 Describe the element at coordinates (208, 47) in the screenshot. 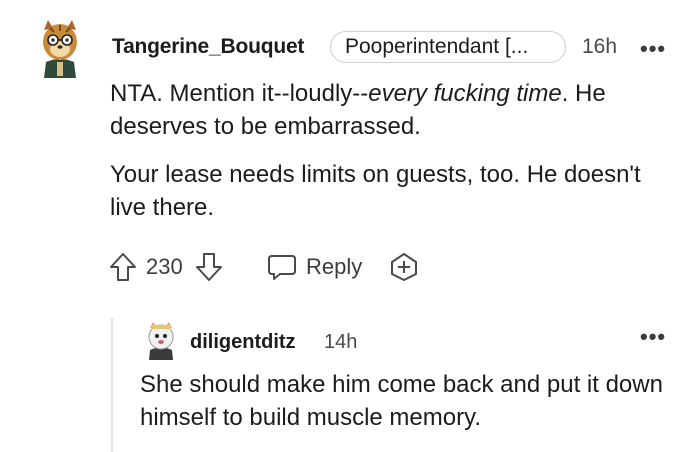

I see `comment-username: Tangerine_Bouquet` at that location.